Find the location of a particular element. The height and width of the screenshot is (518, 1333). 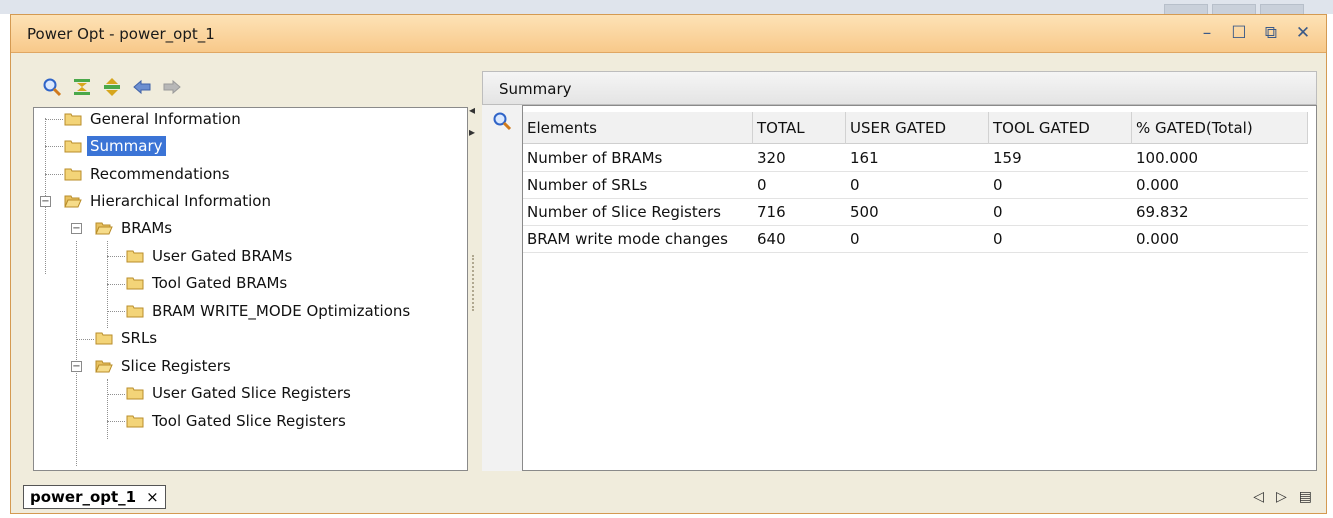

table-search-area is located at coordinates (502, 288).